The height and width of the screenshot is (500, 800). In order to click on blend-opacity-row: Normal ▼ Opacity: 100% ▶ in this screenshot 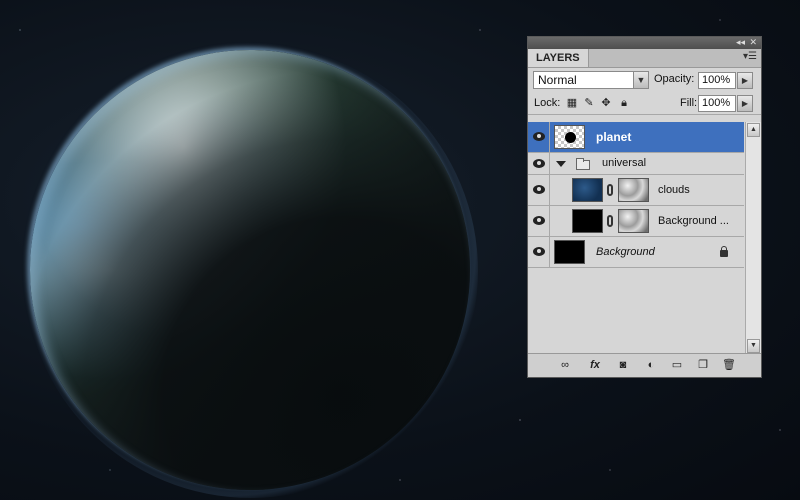, I will do `click(644, 80)`.